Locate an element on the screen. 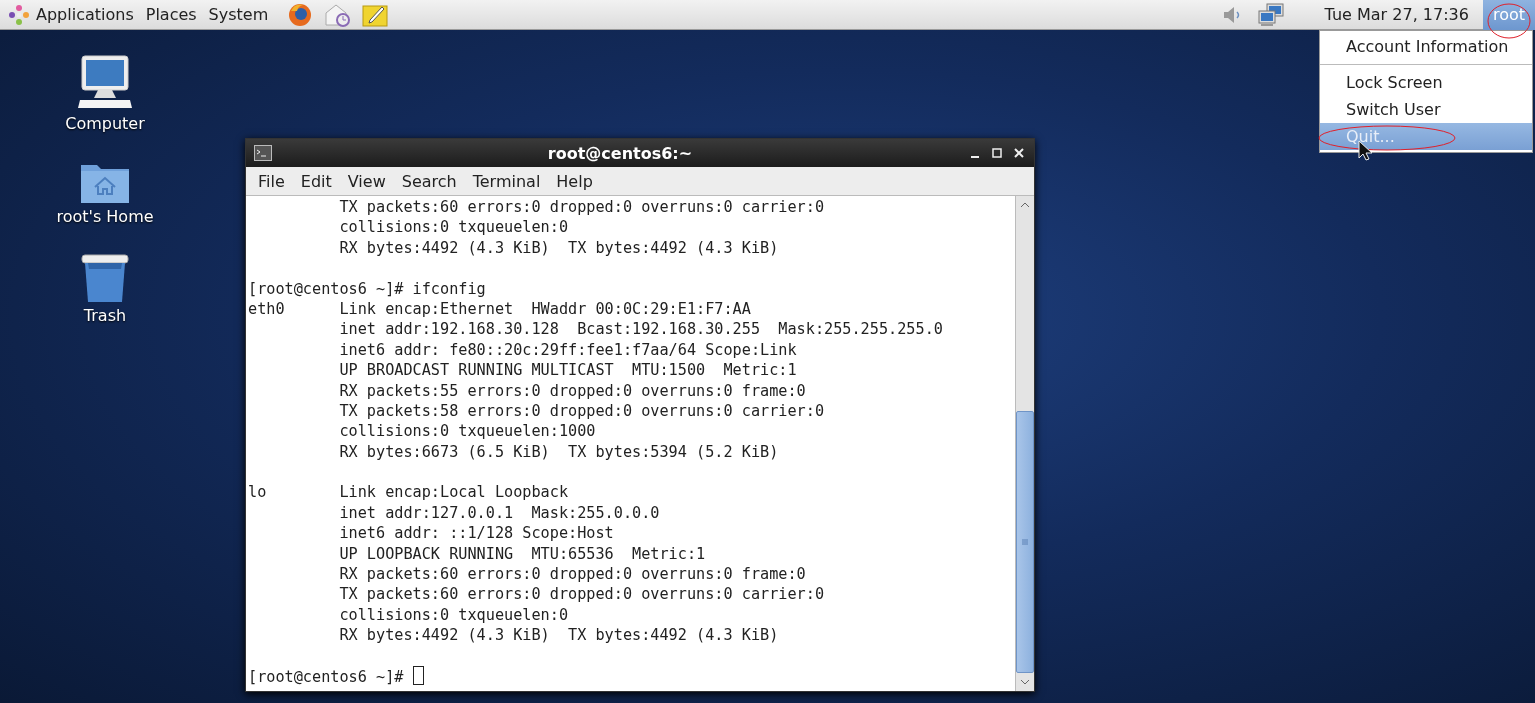 This screenshot has height=703, width=1535. network-icon is located at coordinates (1270, 14).